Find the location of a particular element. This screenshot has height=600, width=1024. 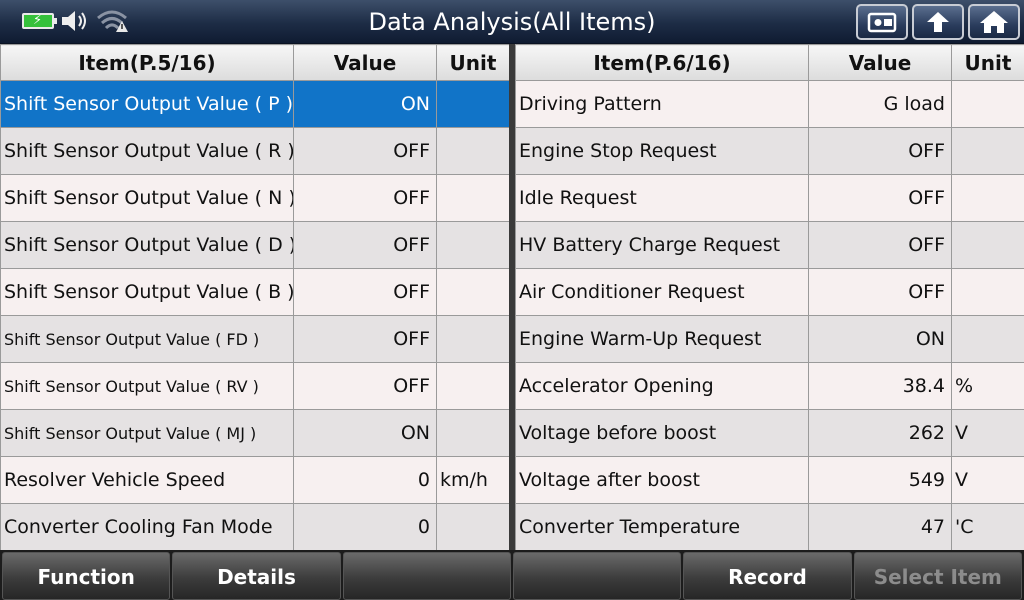

value-cell: G load is located at coordinates (880, 104).